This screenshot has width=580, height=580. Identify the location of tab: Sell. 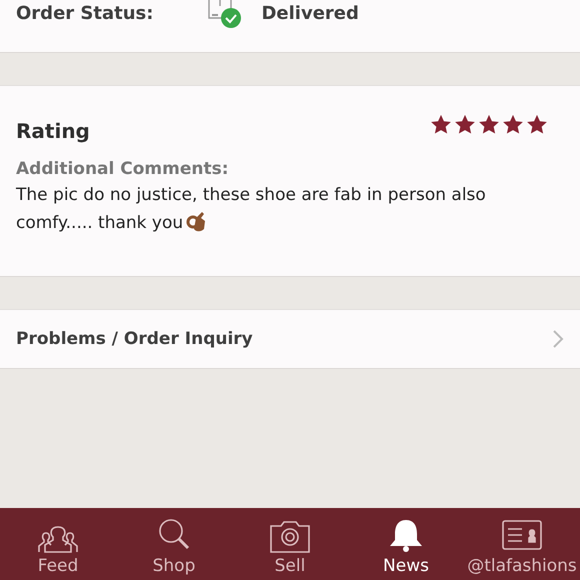
(290, 544).